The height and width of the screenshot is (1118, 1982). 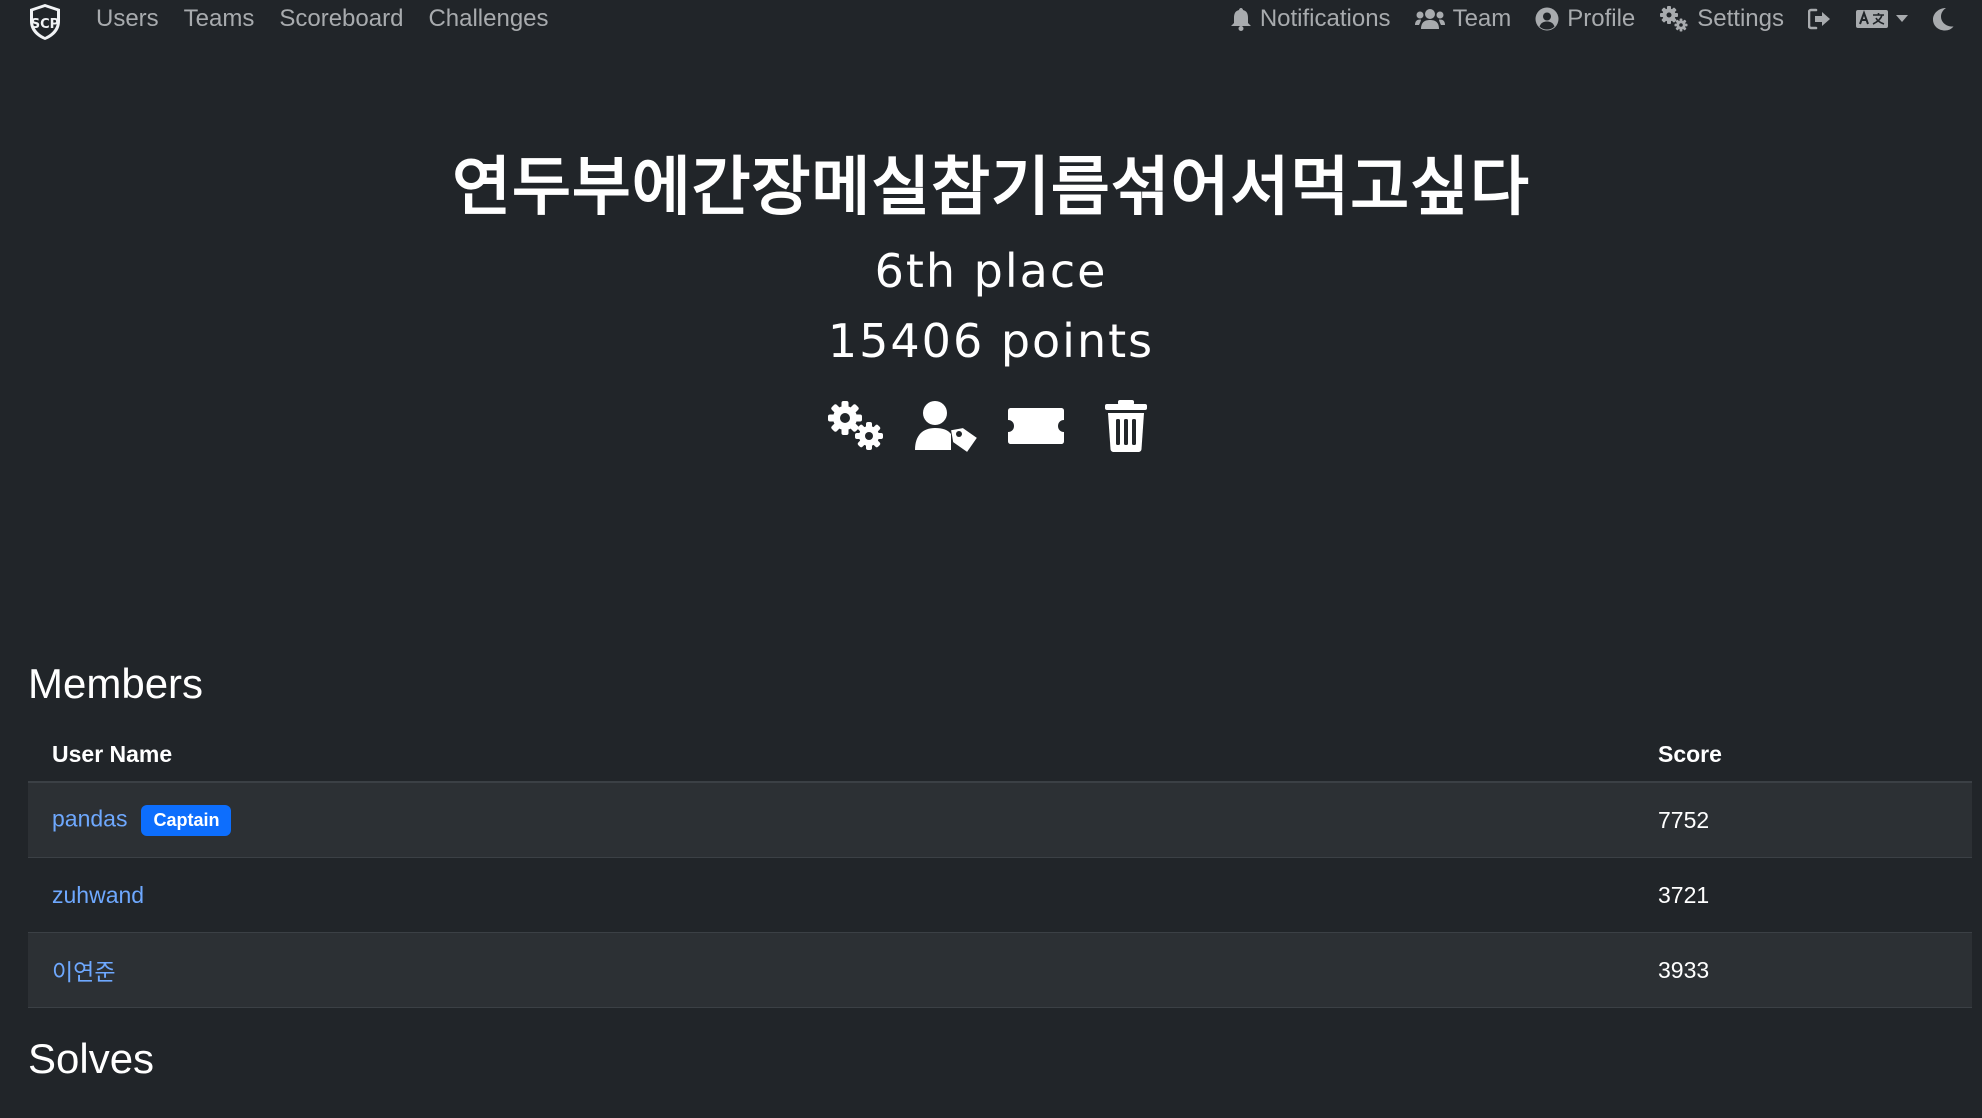 What do you see at coordinates (991, 188) in the screenshot?
I see `team-name: 연두부에간장메실참기름섞어서먹고싶다` at bounding box center [991, 188].